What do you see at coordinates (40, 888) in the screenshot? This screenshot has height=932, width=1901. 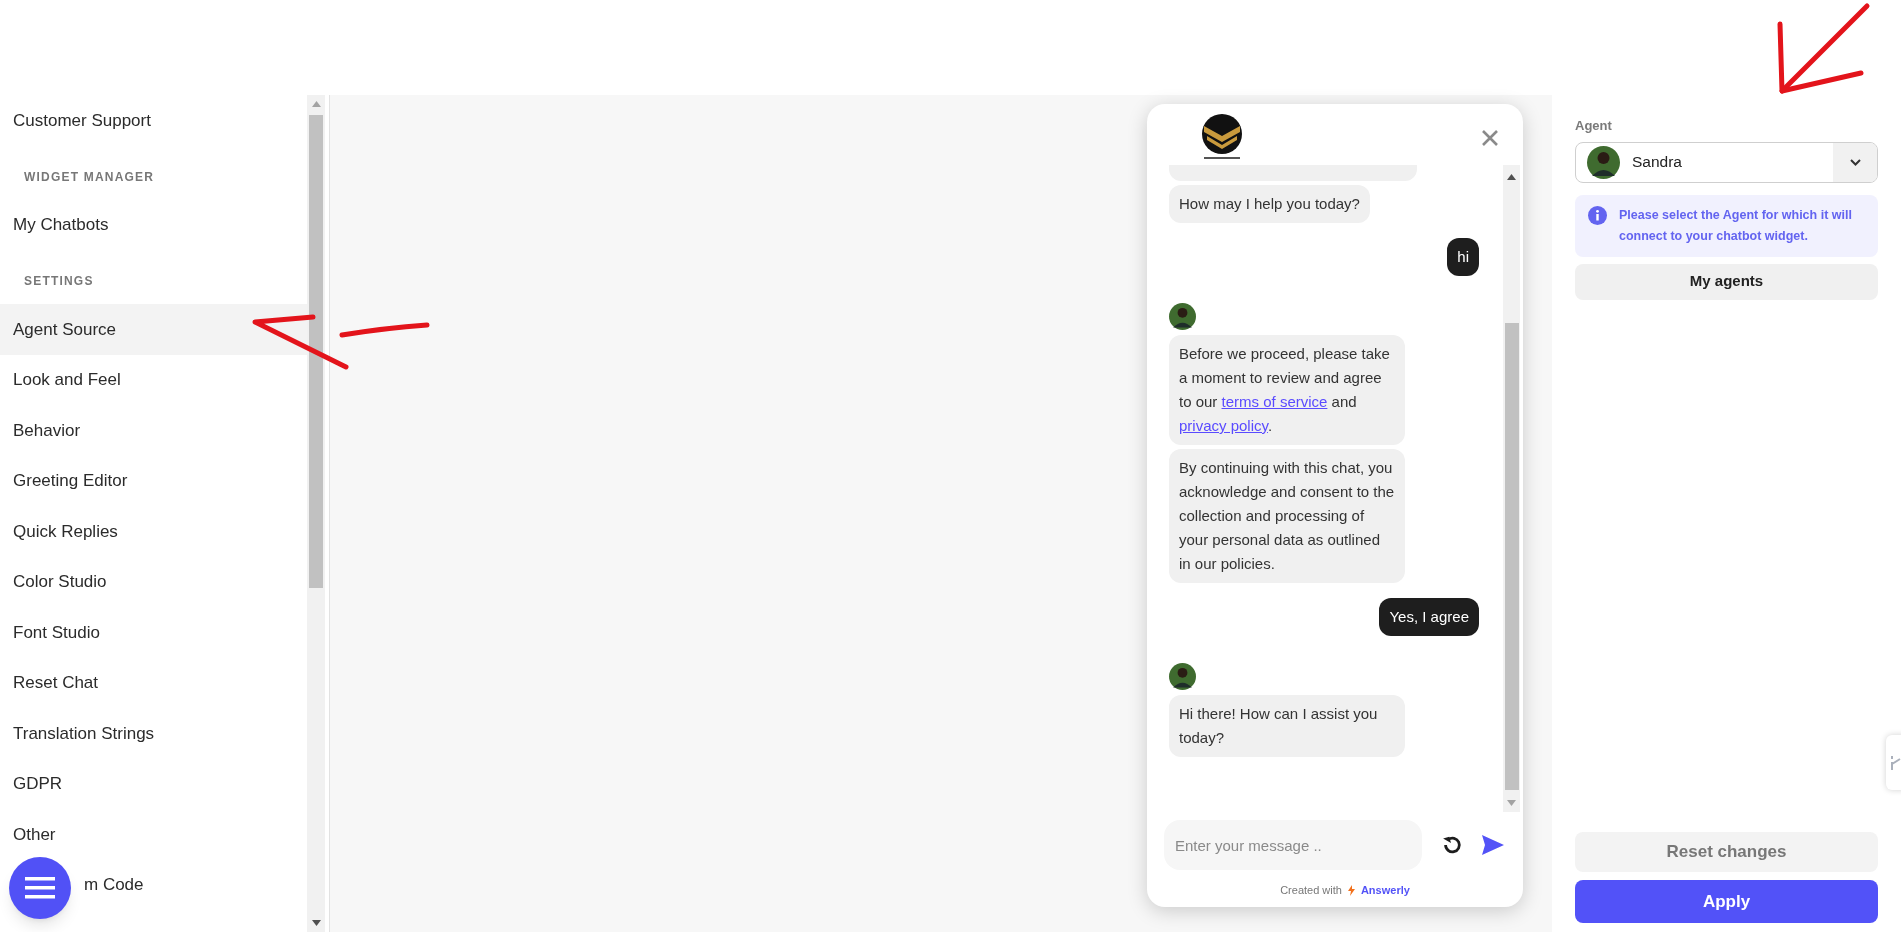 I see `menu-icon` at bounding box center [40, 888].